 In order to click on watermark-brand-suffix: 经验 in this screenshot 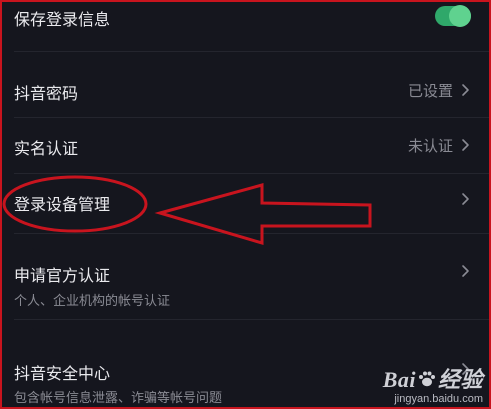, I will do `click(460, 380)`.